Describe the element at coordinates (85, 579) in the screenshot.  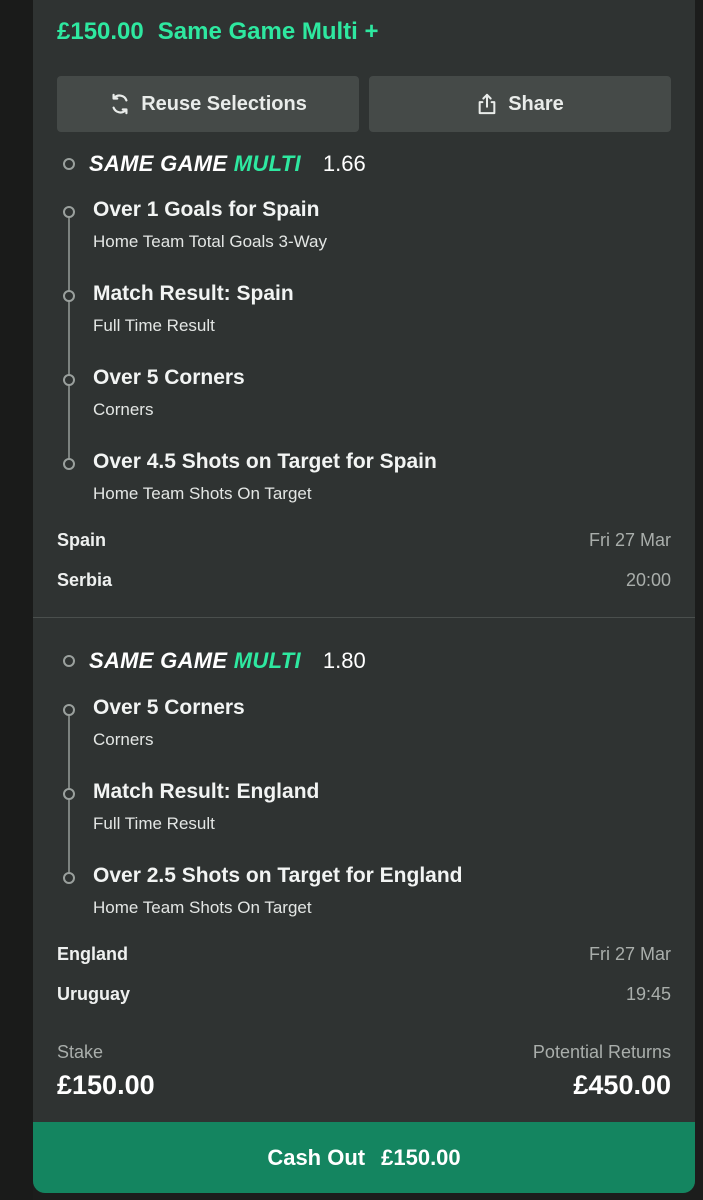
I see `away-team: Serbia` at that location.